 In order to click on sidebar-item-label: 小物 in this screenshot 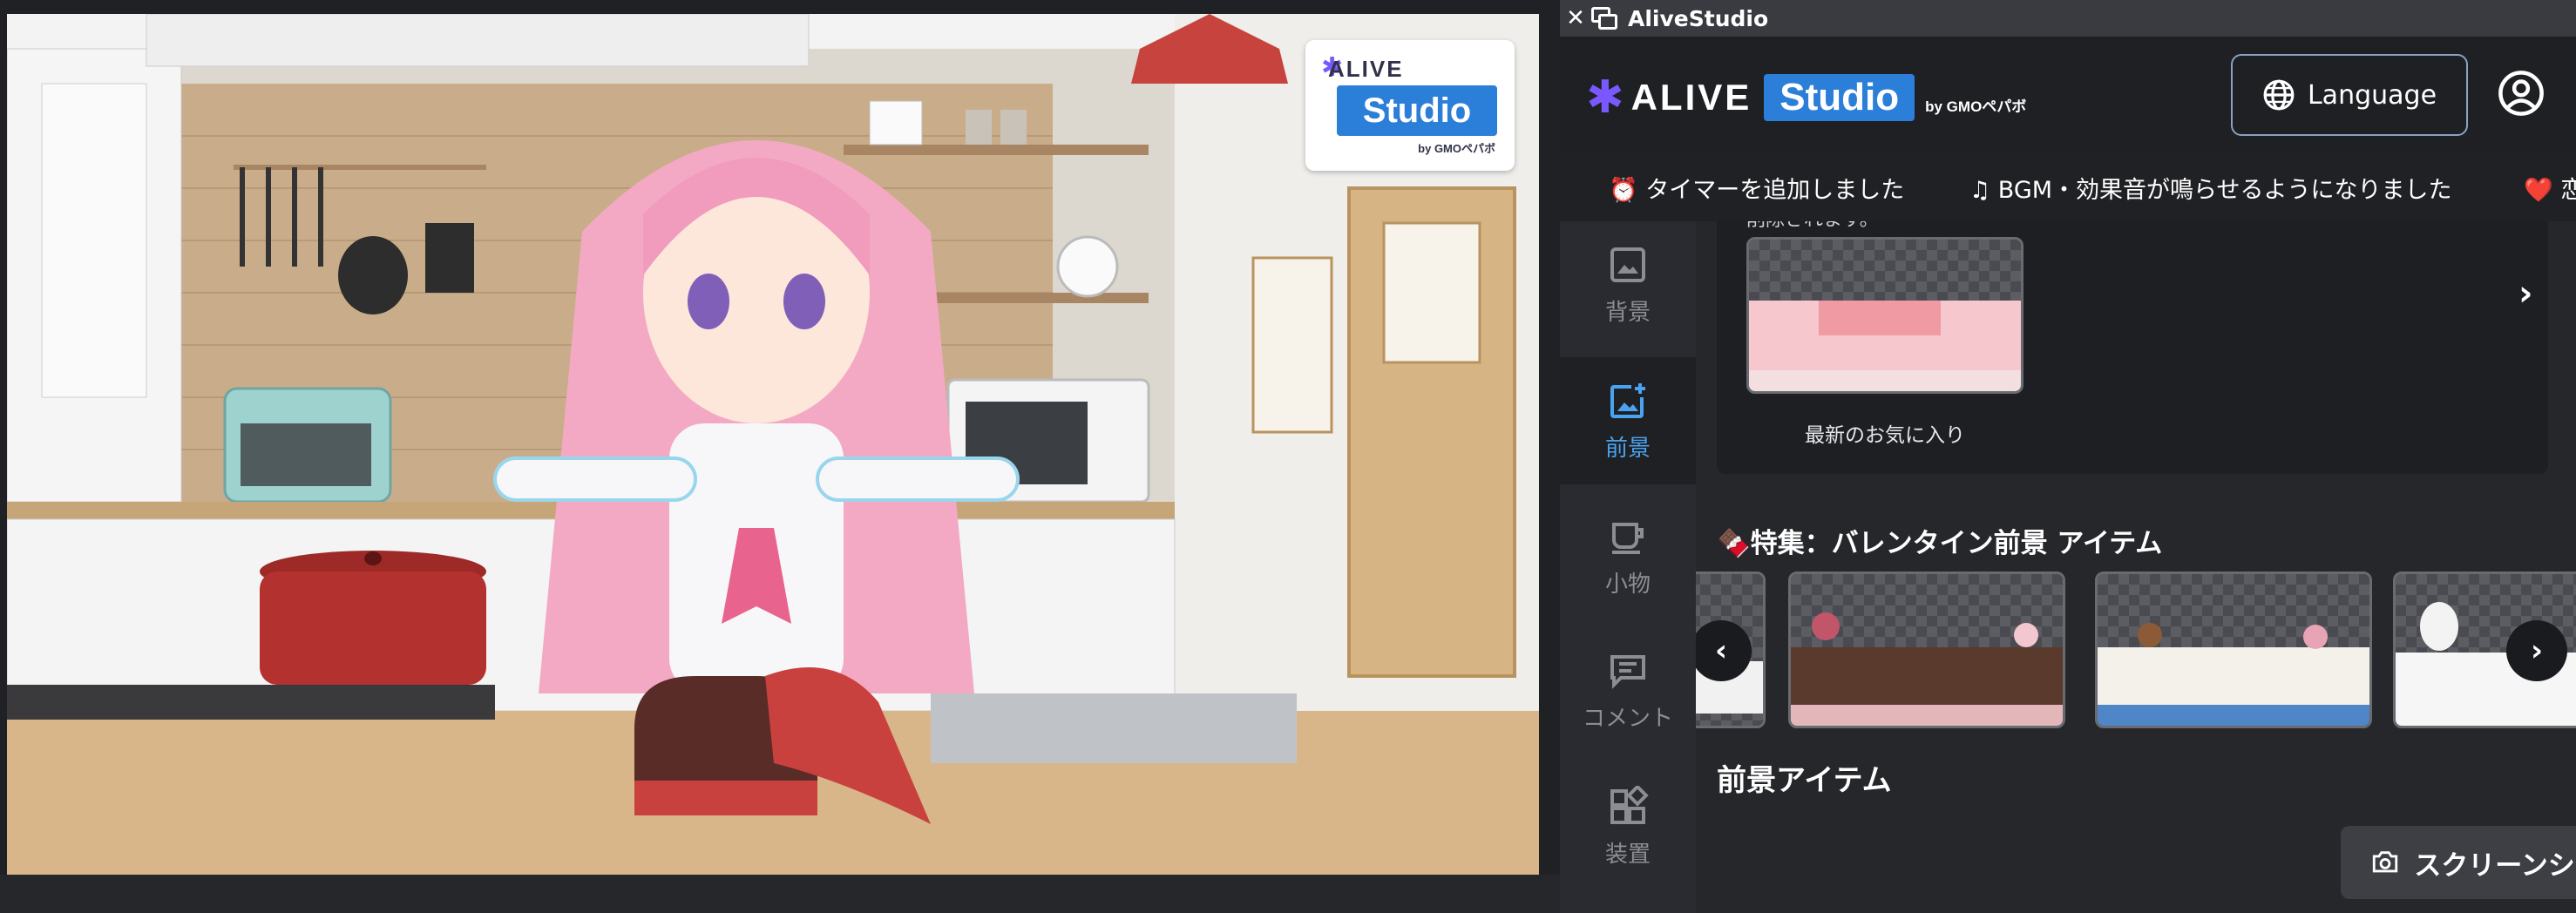, I will do `click(1628, 584)`.